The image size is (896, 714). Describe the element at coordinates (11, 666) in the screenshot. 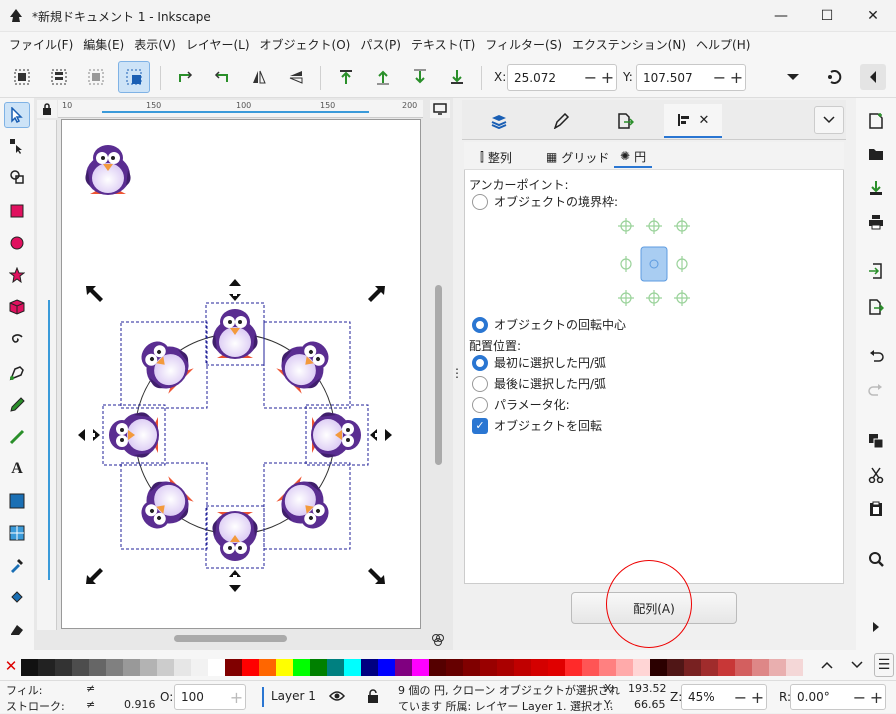

I see `no-paint-icon: ✕` at that location.